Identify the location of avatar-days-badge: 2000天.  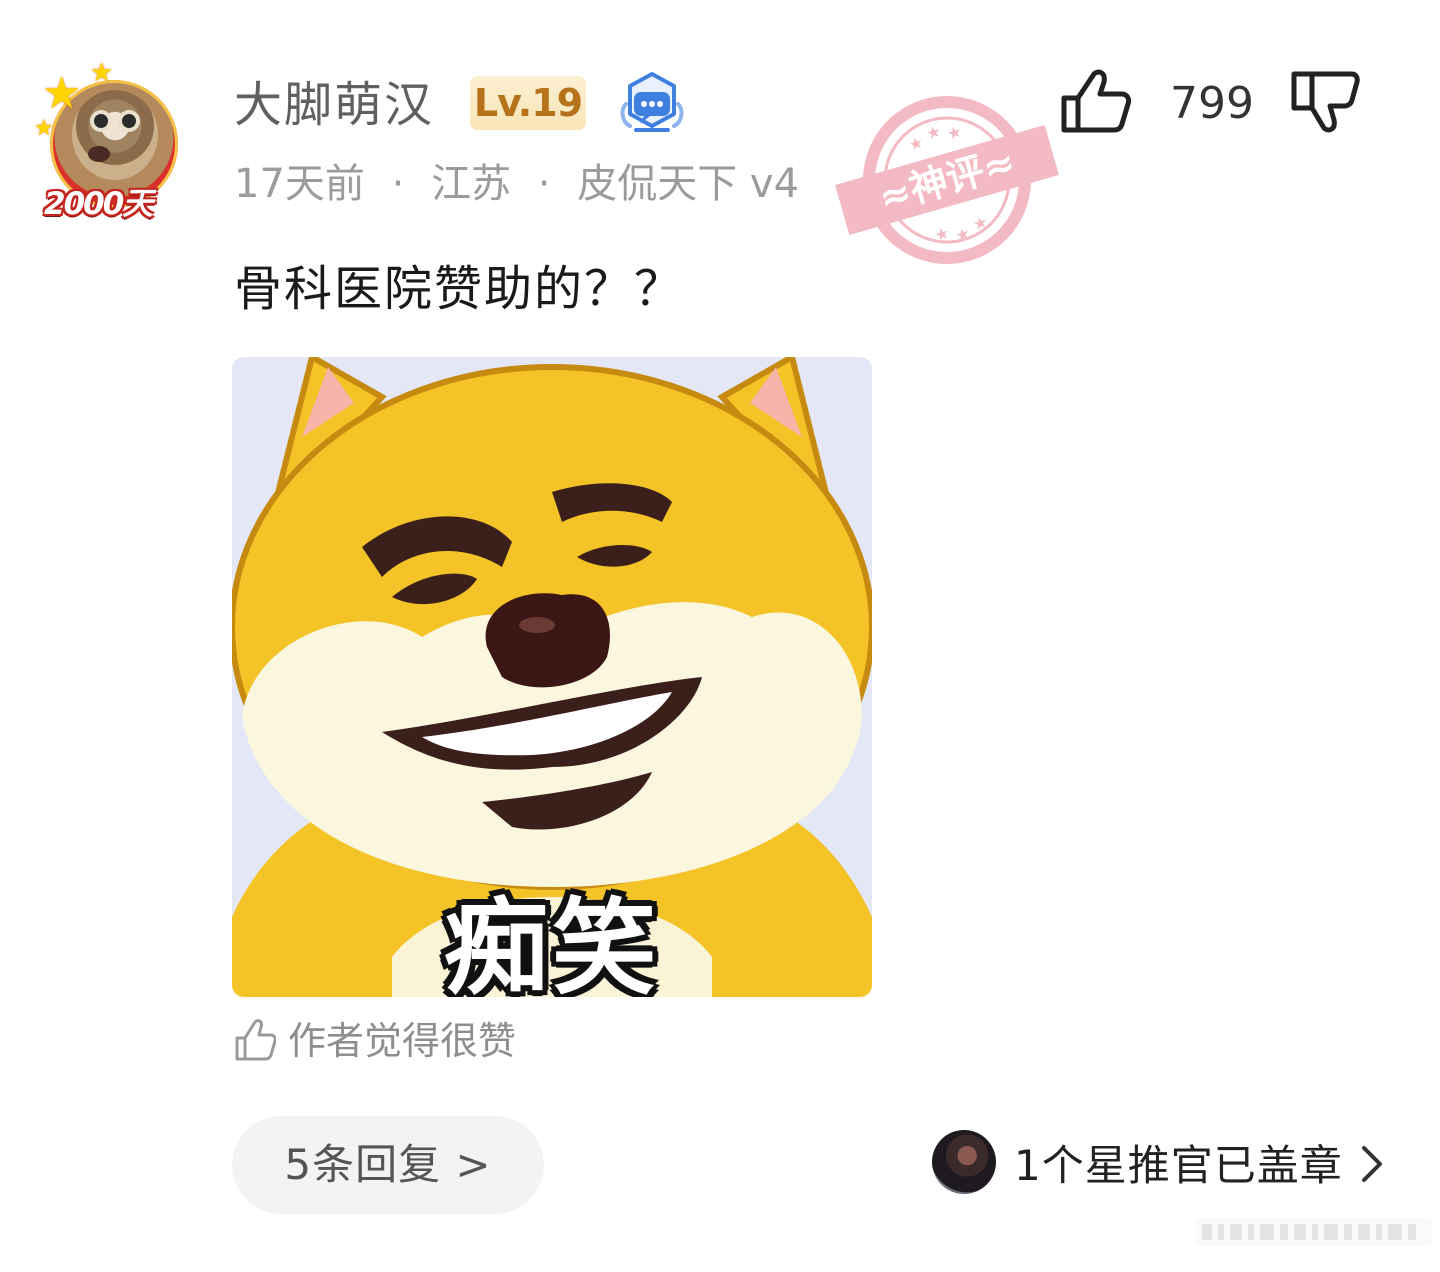
(98, 204).